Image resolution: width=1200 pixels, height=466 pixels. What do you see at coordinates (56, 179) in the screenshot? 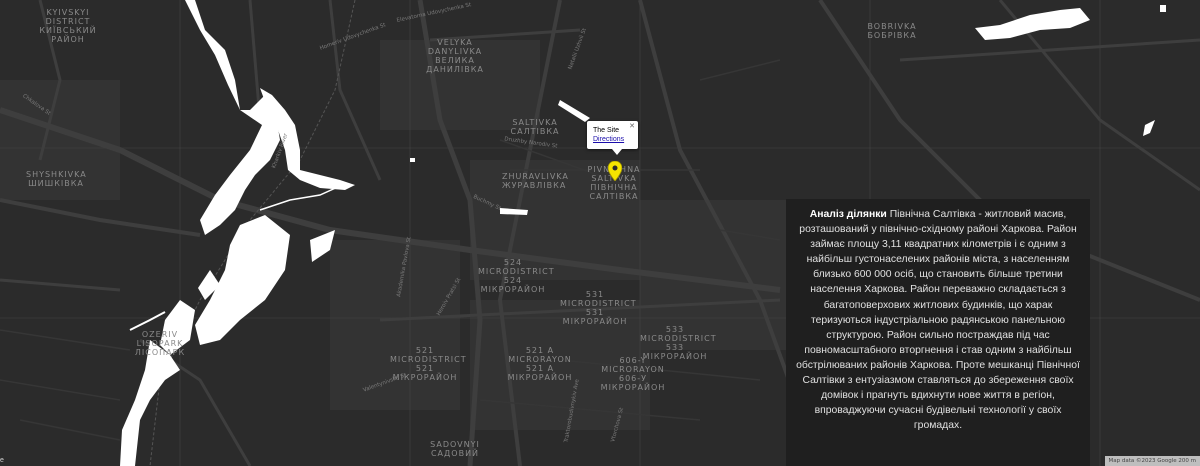
I see `district-label-shyshkivka: Shyshkivka Шишківка` at bounding box center [56, 179].